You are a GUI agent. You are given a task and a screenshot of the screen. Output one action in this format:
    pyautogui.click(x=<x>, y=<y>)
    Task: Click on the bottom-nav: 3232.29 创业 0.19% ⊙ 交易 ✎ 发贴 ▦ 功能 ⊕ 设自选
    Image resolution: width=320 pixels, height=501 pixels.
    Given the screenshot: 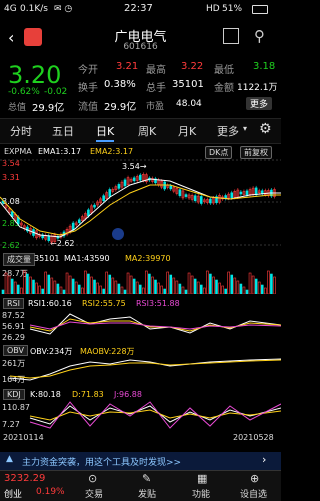 What is the action you would take?
    pyautogui.click(x=140, y=485)
    